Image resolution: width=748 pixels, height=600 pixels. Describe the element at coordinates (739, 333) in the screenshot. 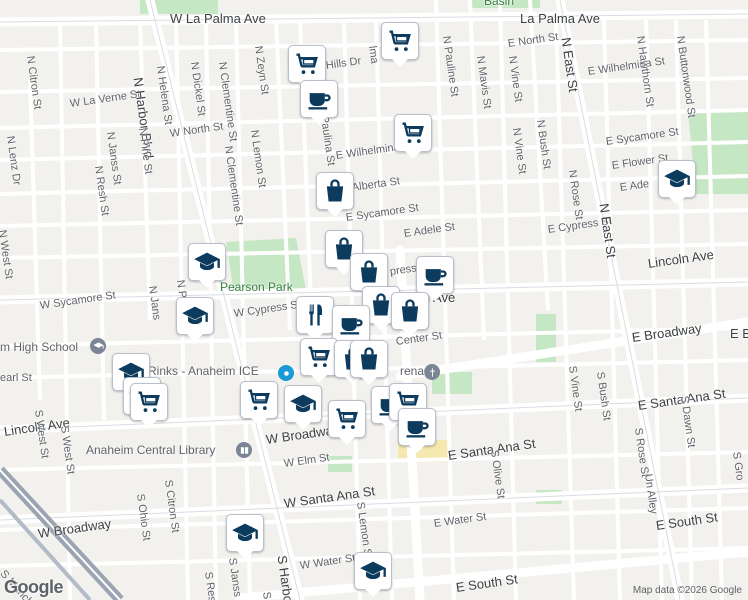

I see `road-label: E B` at that location.